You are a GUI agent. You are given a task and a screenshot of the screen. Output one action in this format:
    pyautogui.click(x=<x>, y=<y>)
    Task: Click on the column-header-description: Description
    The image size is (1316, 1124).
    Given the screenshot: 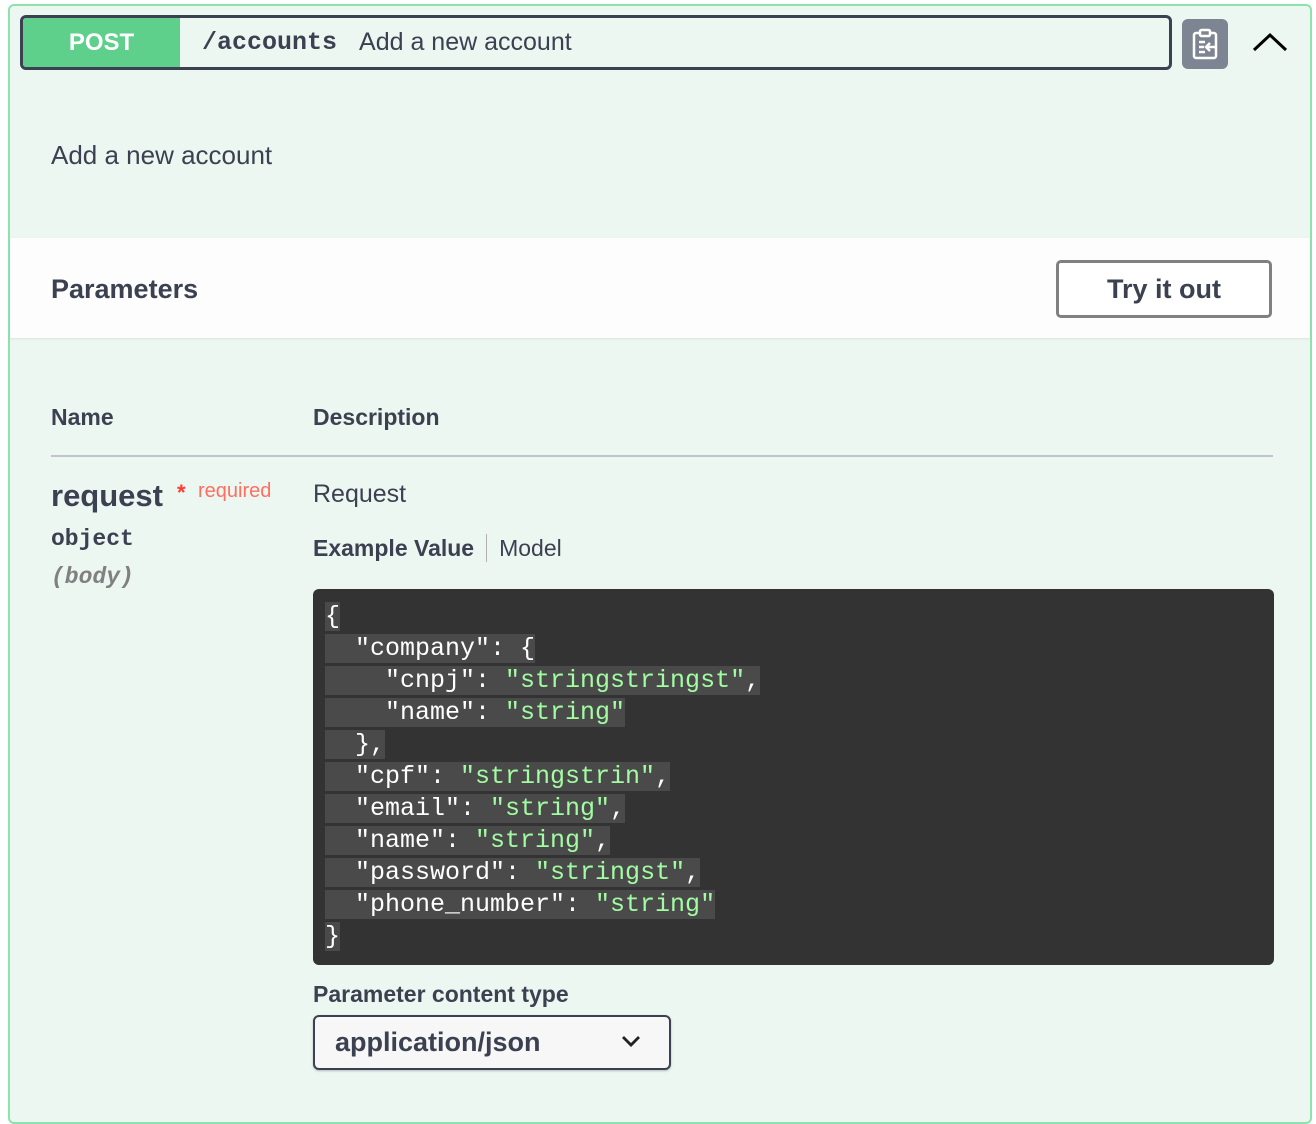 What is the action you would take?
    pyautogui.click(x=376, y=417)
    